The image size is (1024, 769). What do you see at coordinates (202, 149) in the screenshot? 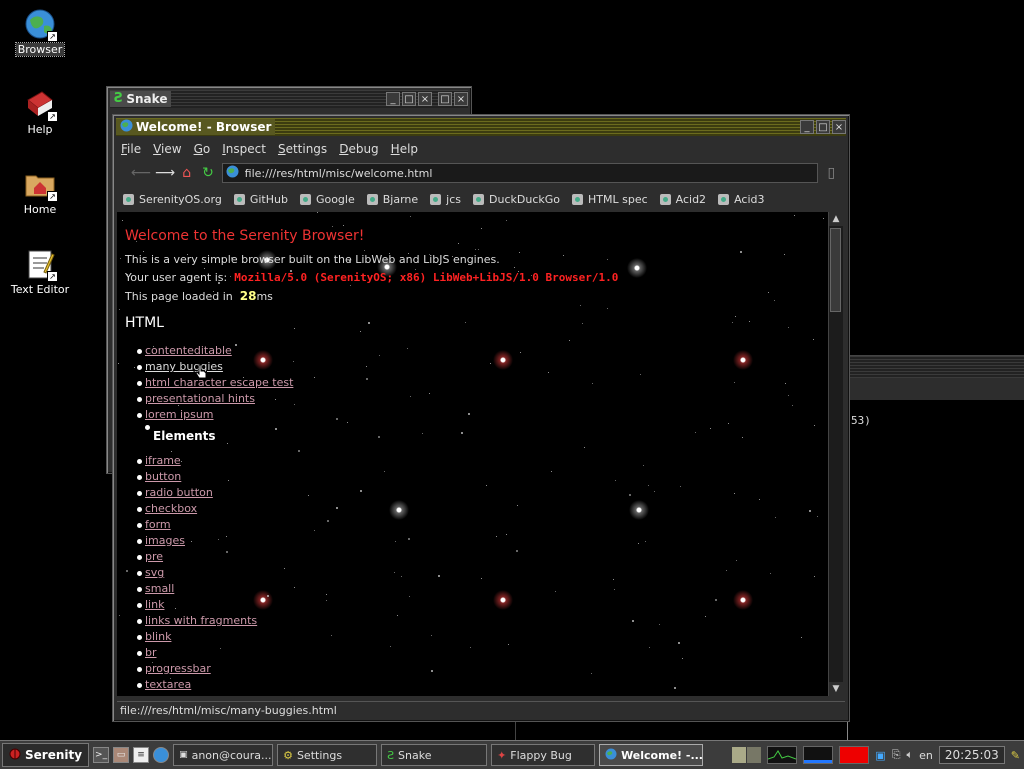
I see `menu-go: Go` at bounding box center [202, 149].